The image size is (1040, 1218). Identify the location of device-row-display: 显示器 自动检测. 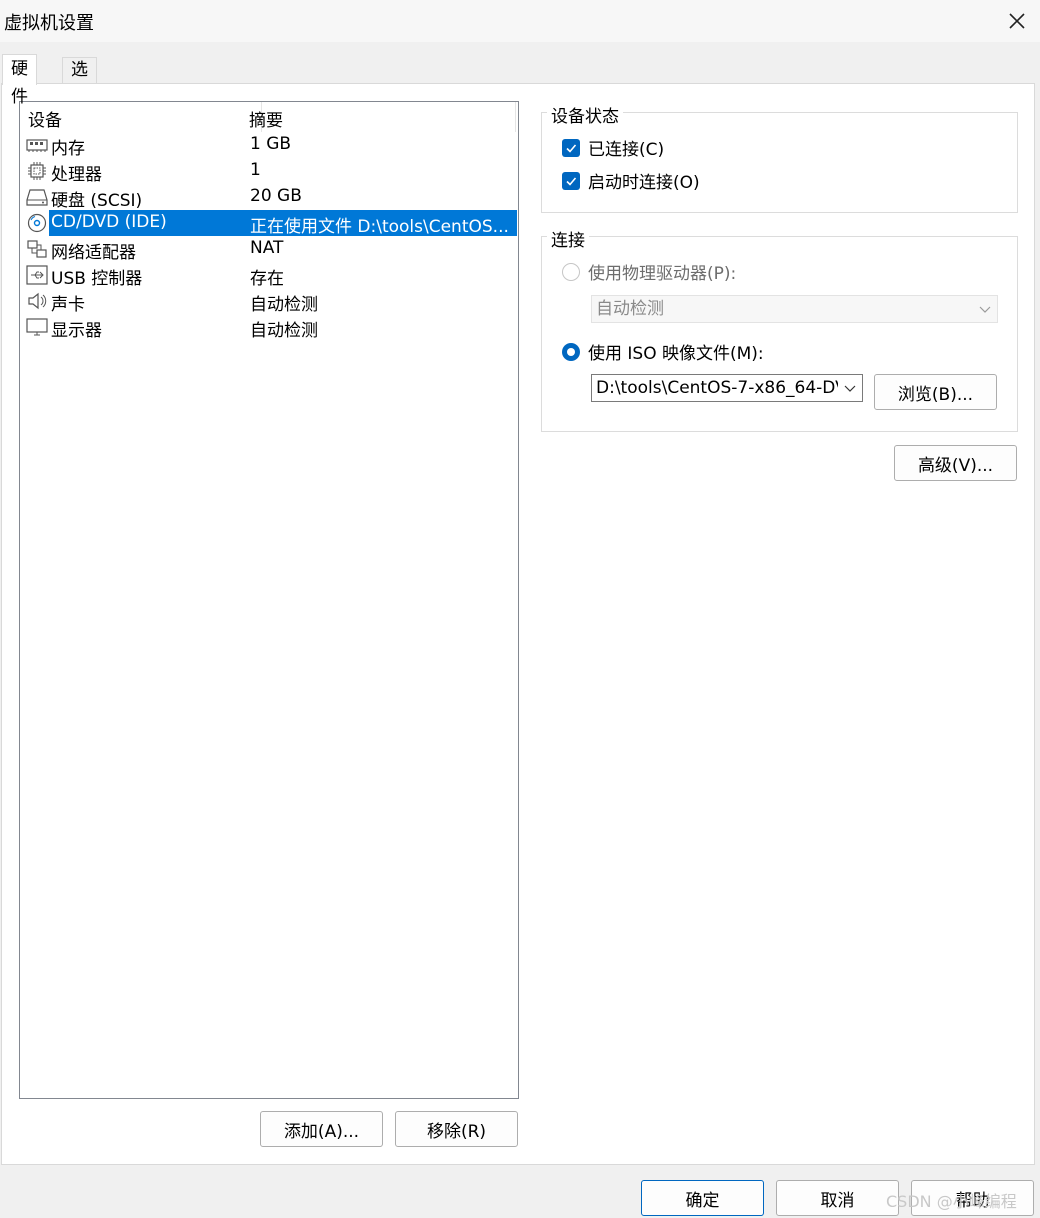
(270, 327).